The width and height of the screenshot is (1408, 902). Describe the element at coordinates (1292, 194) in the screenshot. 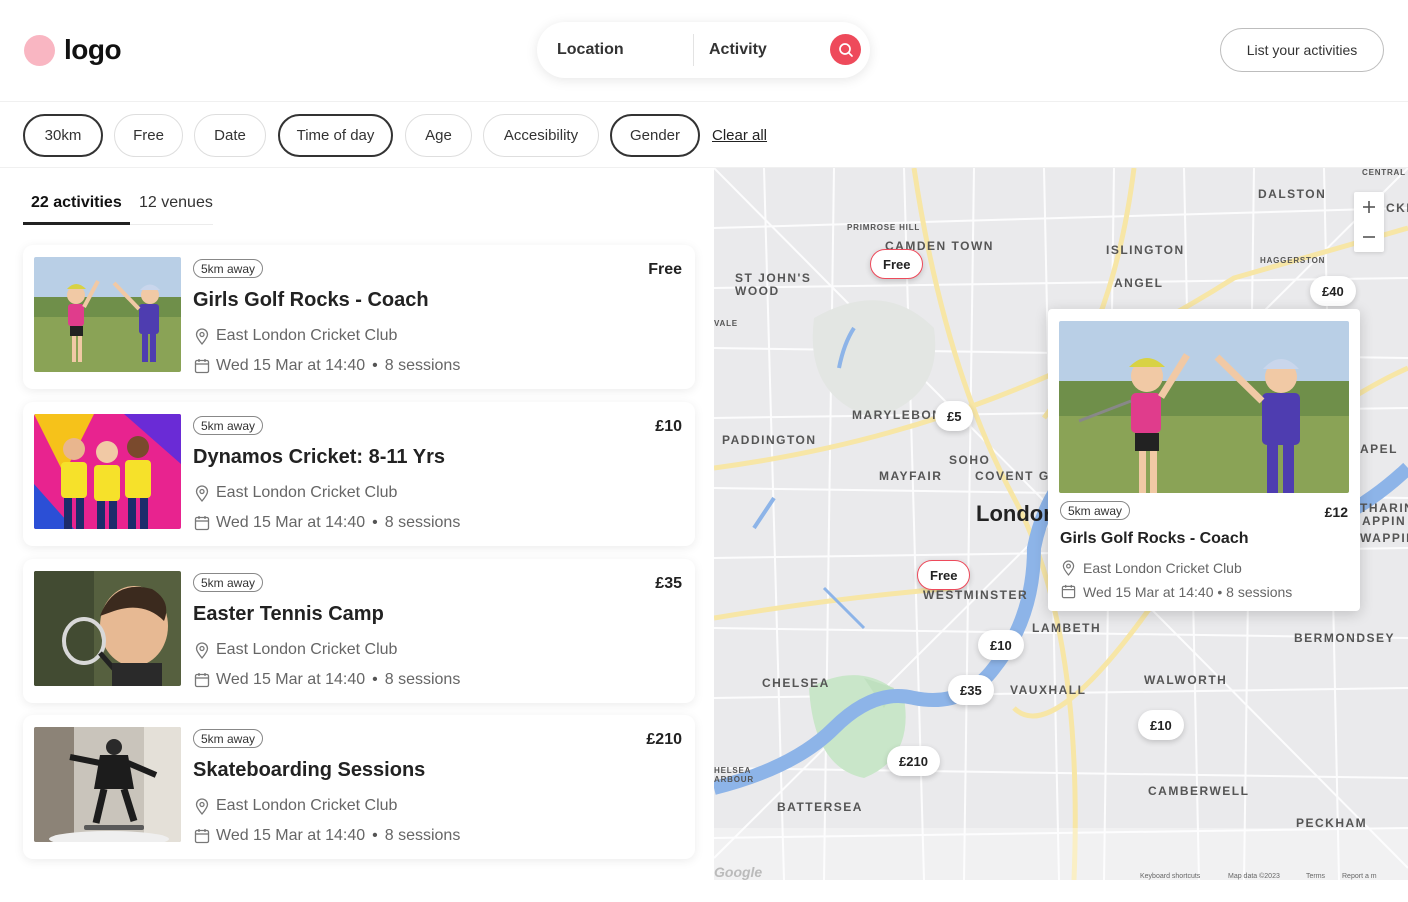

I see `map-label-dalston: DALSTON` at that location.